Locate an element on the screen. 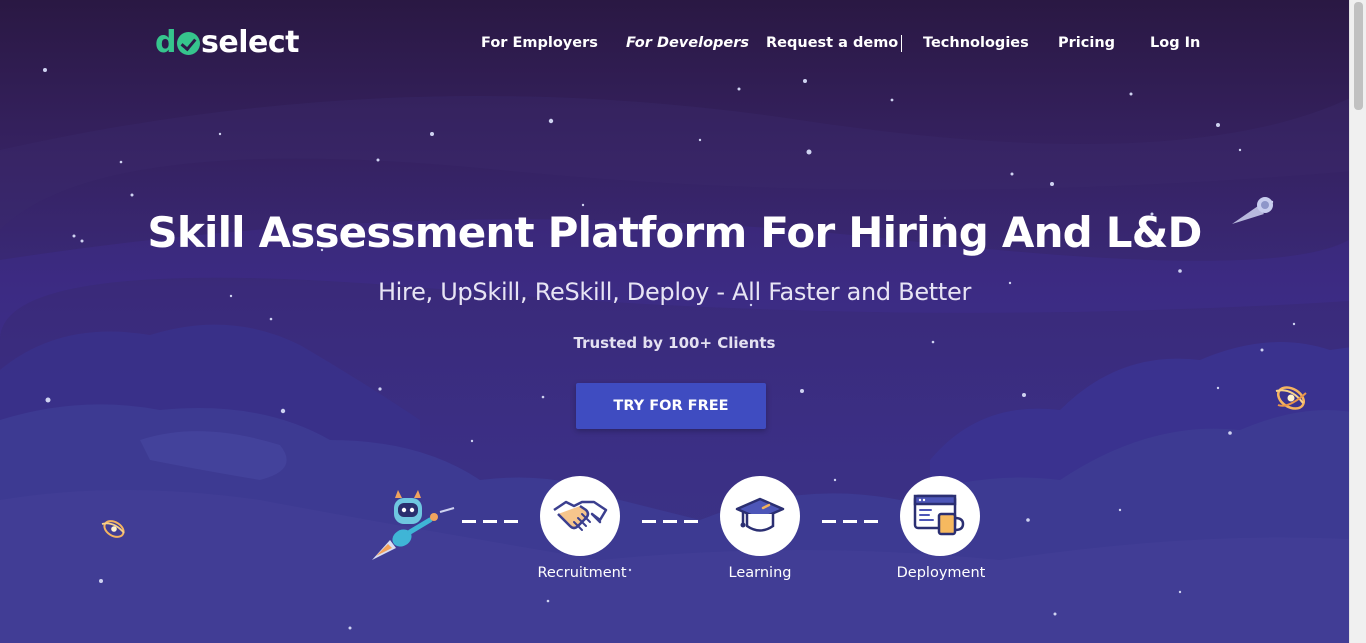  logo-text-d: d is located at coordinates (165, 42).